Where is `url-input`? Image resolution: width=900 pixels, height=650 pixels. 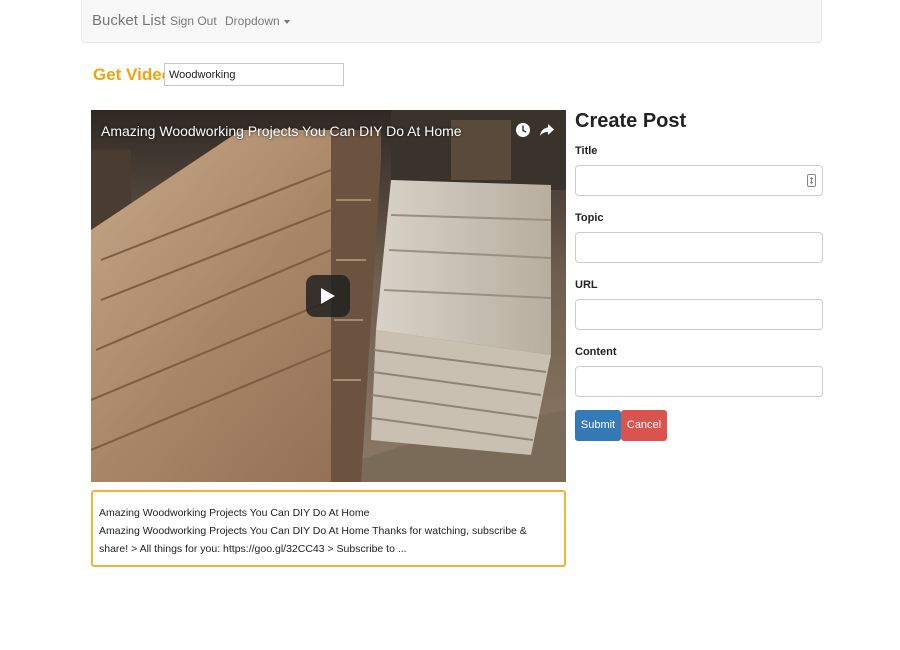
url-input is located at coordinates (699, 314).